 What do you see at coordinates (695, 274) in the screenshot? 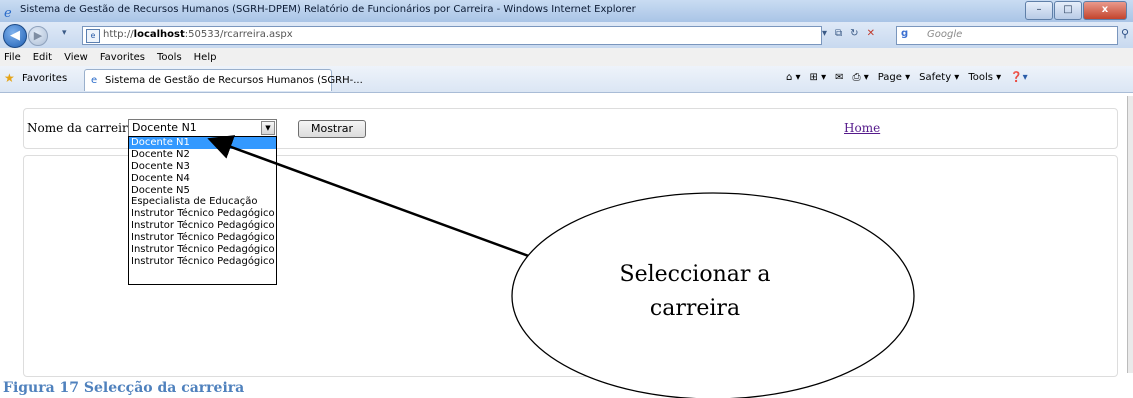
I see `callout-line-1: Seleccionar a` at bounding box center [695, 274].